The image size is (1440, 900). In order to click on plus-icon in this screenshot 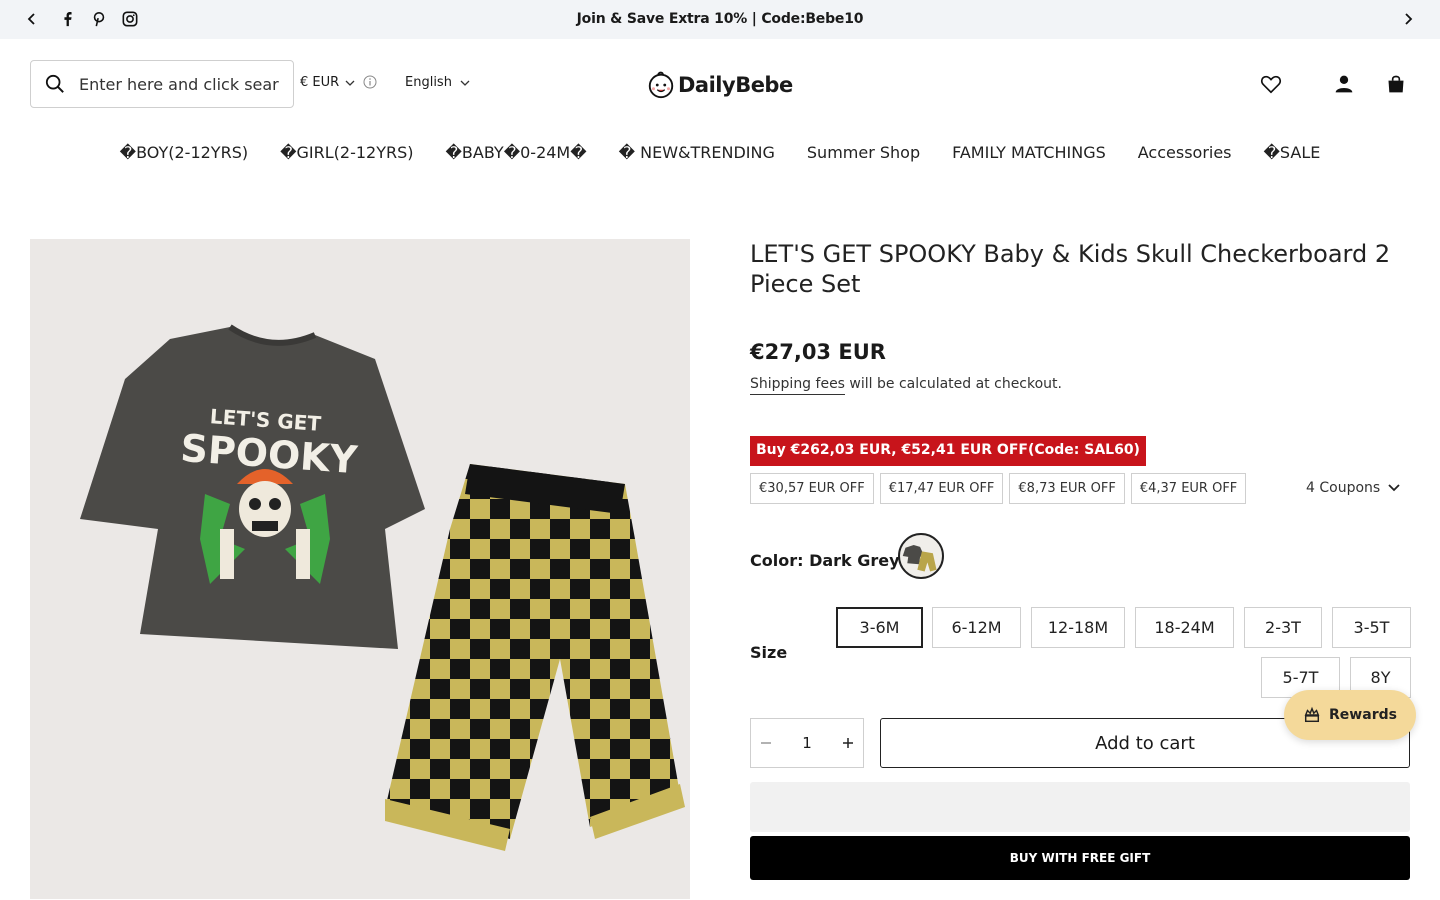, I will do `click(848, 743)`.